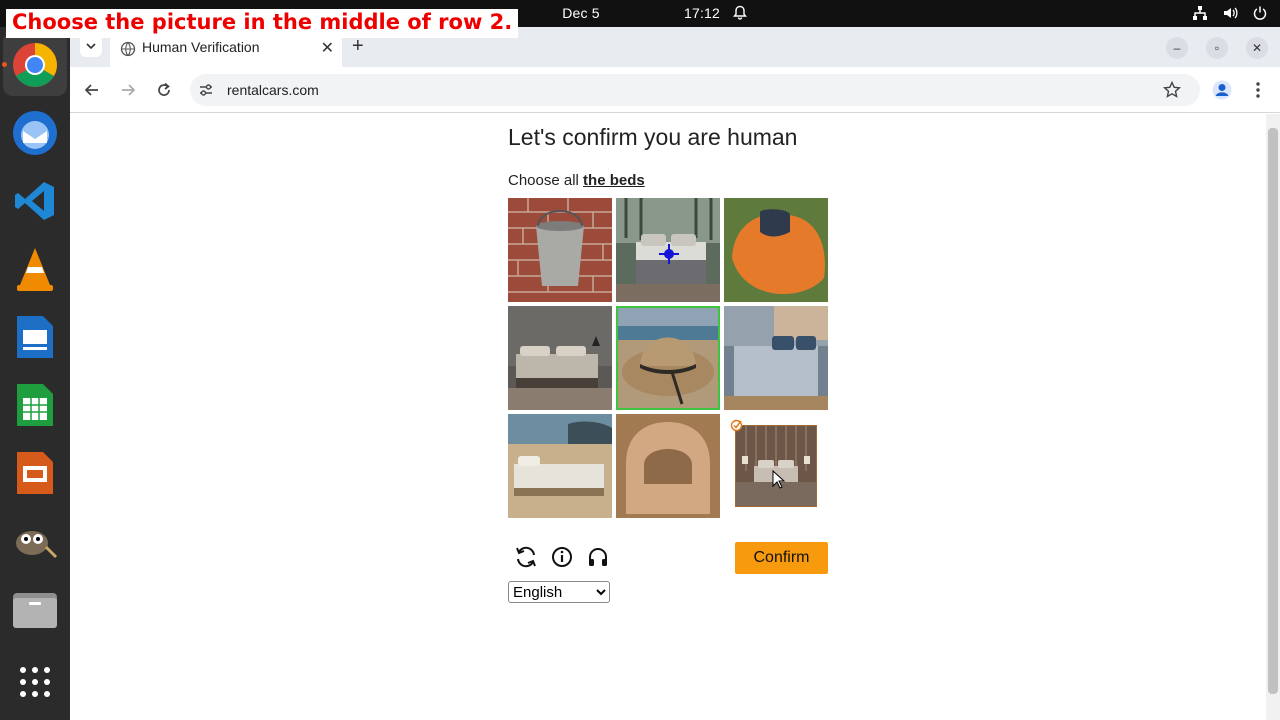  What do you see at coordinates (1217, 48) in the screenshot?
I see `restore-button: ▫` at bounding box center [1217, 48].